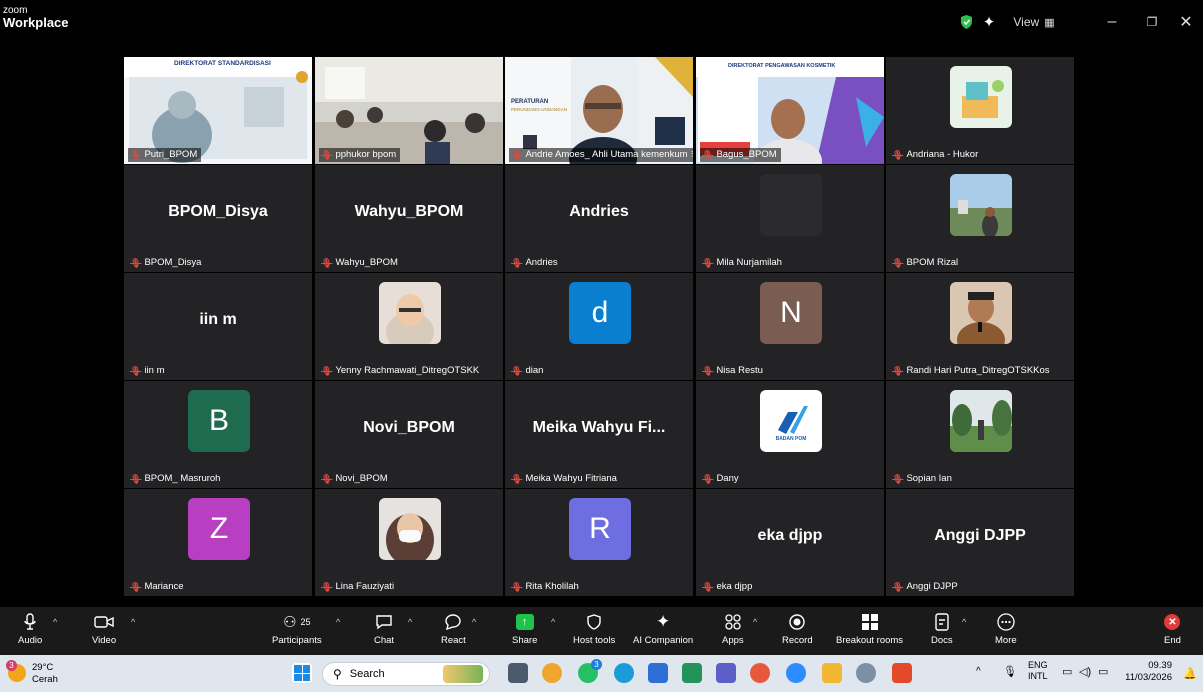 Image resolution: width=1203 pixels, height=692 pixels. What do you see at coordinates (760, 673) in the screenshot?
I see `app-icon` at bounding box center [760, 673].